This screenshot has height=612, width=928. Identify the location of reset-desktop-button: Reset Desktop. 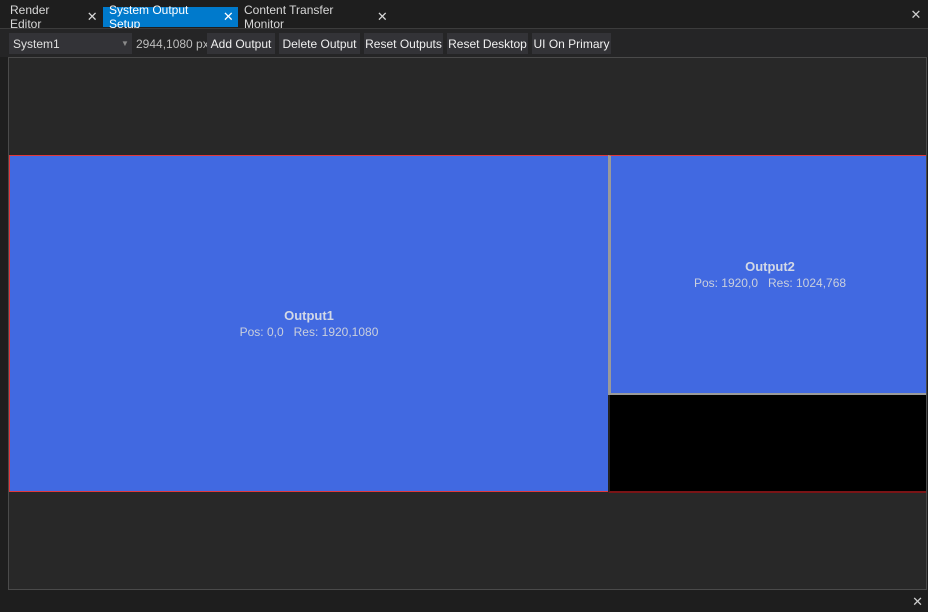
(487, 43).